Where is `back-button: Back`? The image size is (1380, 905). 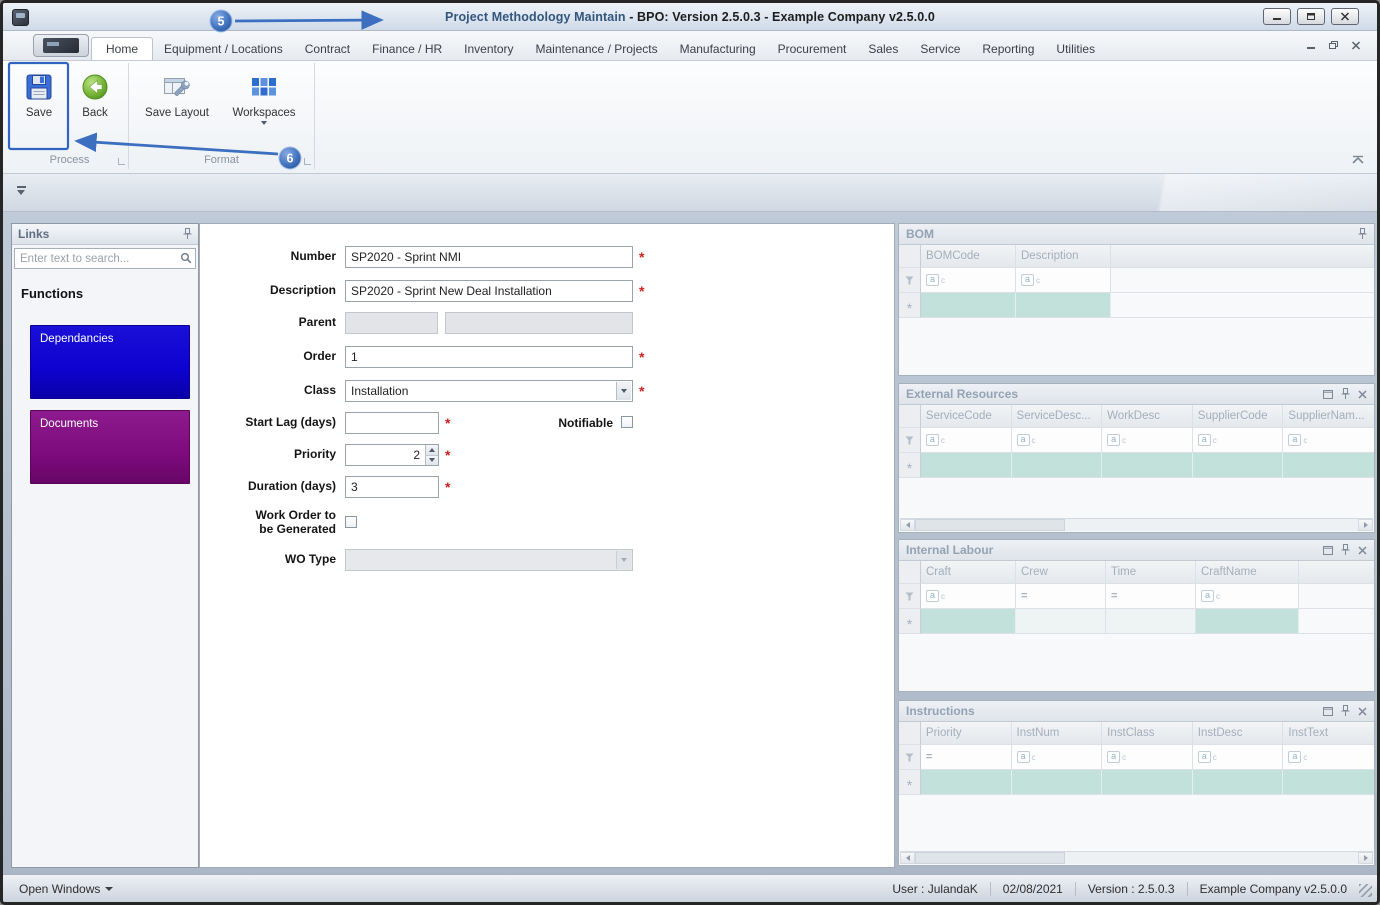
back-button: Back is located at coordinates (95, 102).